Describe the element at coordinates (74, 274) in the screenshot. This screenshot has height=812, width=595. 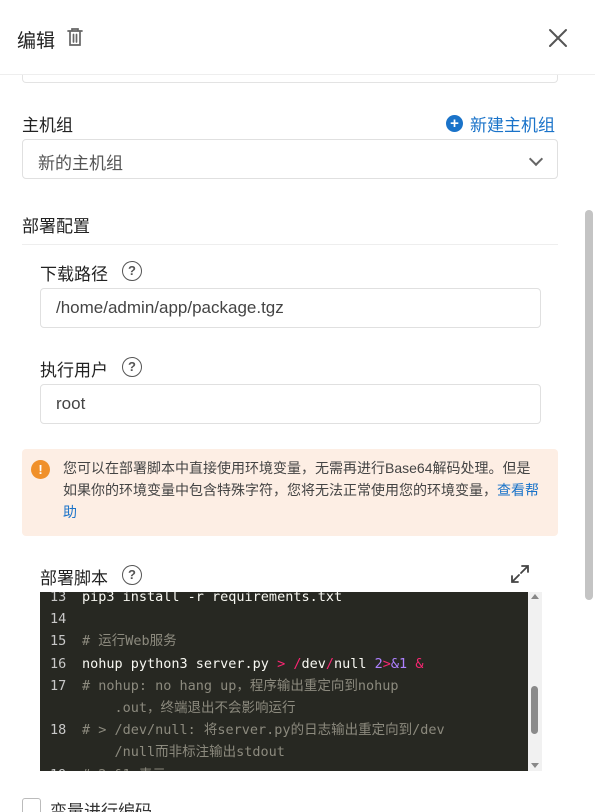
I see `download-path-label: 下载路径` at that location.